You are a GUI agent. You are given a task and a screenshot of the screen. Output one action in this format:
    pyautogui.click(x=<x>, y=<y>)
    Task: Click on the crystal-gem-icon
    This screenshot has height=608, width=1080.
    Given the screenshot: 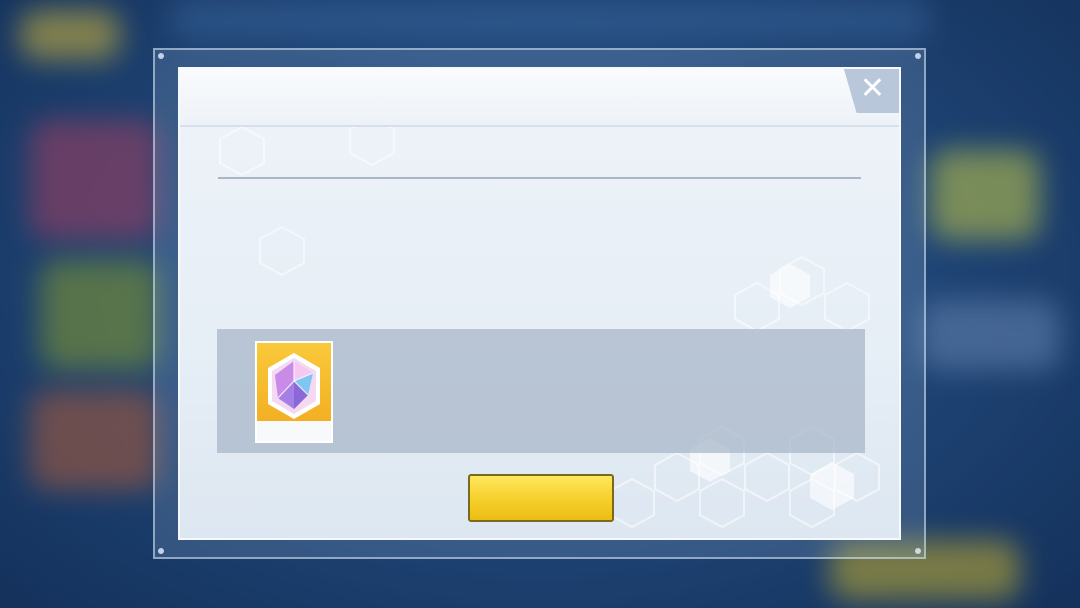 What is the action you would take?
    pyautogui.click(x=294, y=386)
    